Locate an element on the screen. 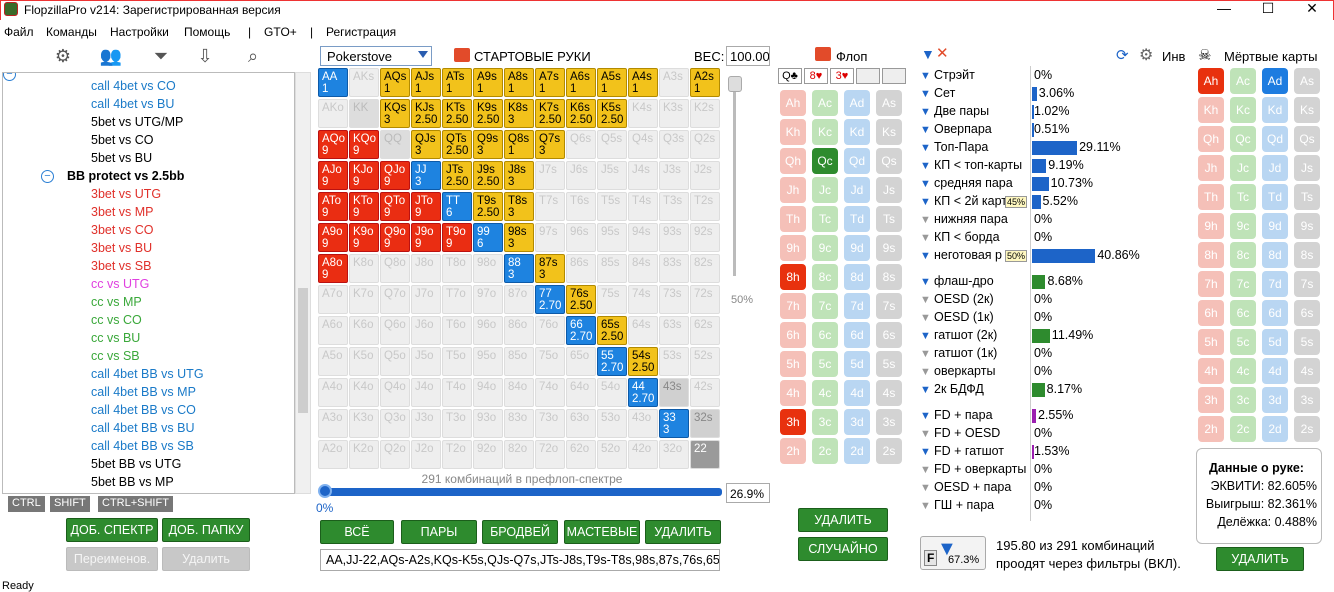  hand-cell-Q4o: Q4o is located at coordinates (395, 392).